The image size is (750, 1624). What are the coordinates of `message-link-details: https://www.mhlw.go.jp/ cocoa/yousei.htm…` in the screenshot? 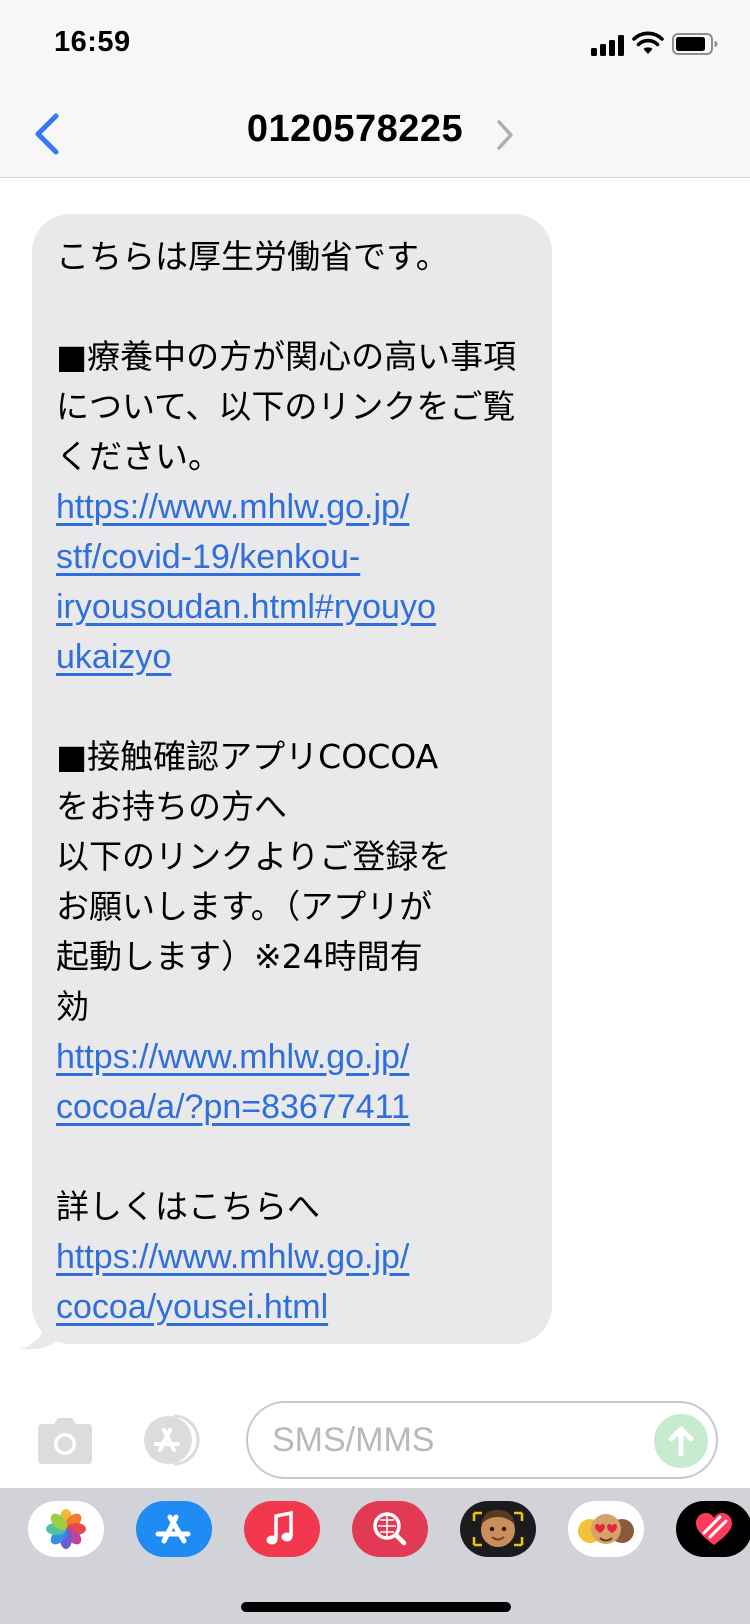 It's located at (292, 1282).